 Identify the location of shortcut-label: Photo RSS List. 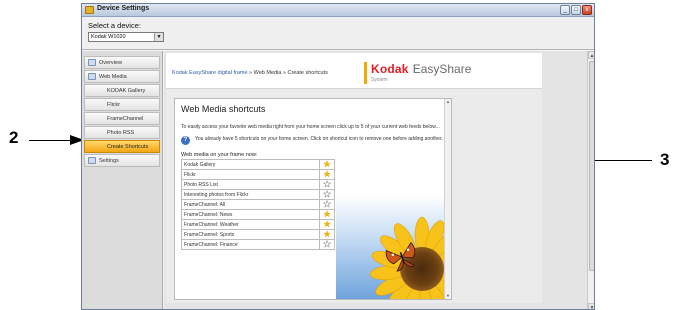
(250, 184).